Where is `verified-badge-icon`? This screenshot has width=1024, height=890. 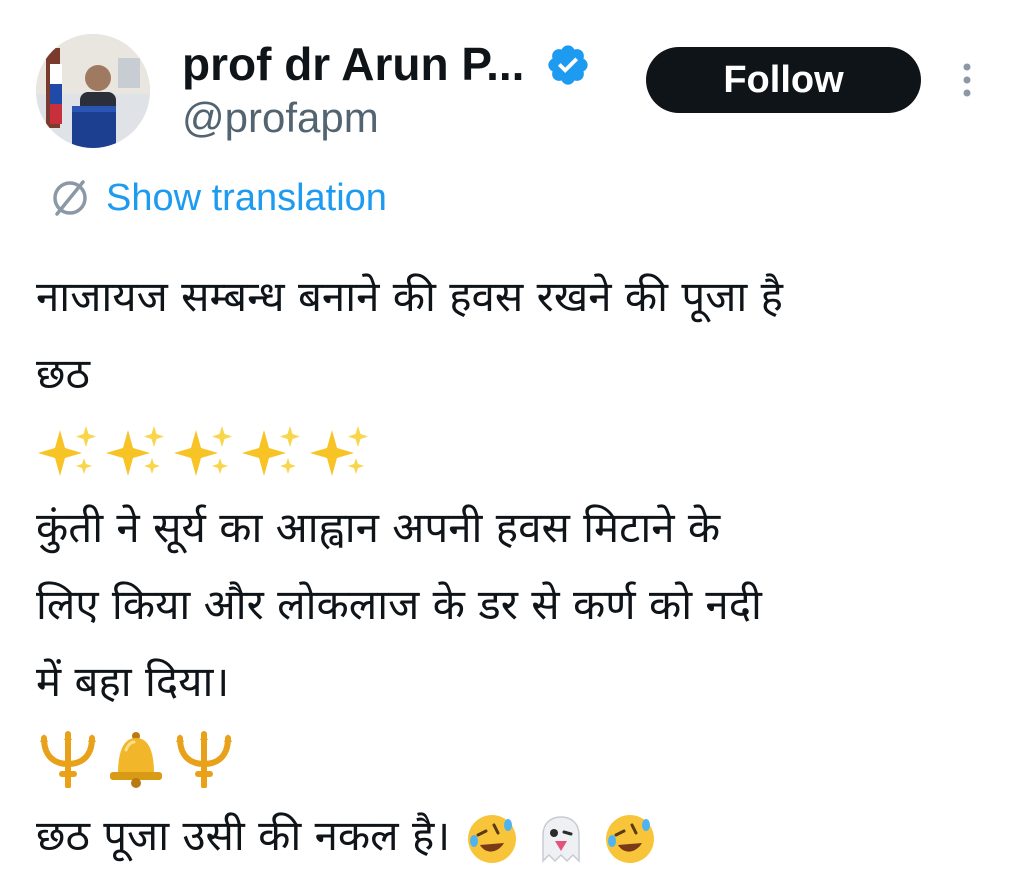 verified-badge-icon is located at coordinates (568, 65).